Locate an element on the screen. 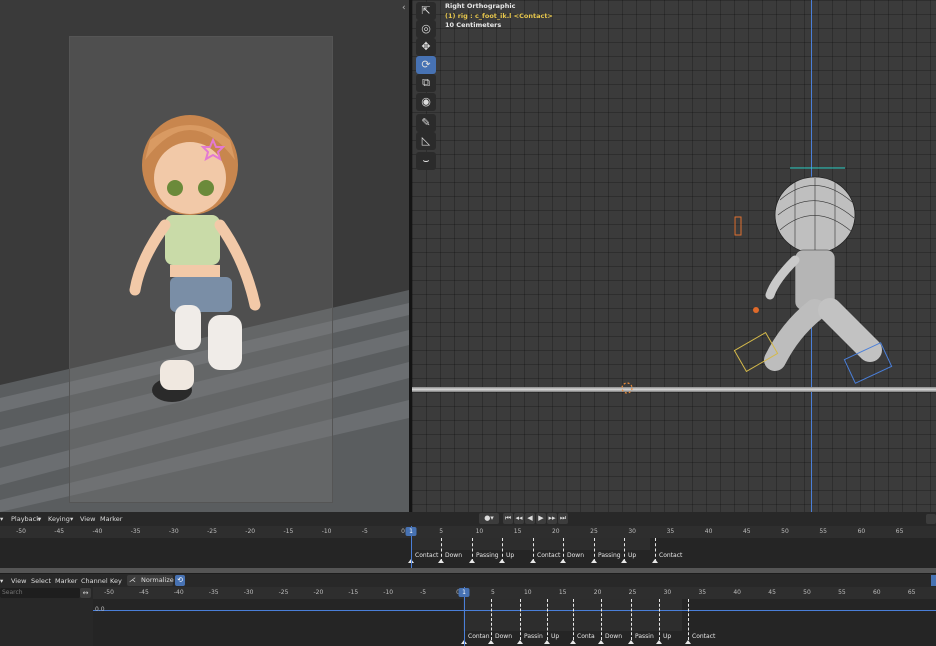  graph-select-menu: Select is located at coordinates (41, 581).